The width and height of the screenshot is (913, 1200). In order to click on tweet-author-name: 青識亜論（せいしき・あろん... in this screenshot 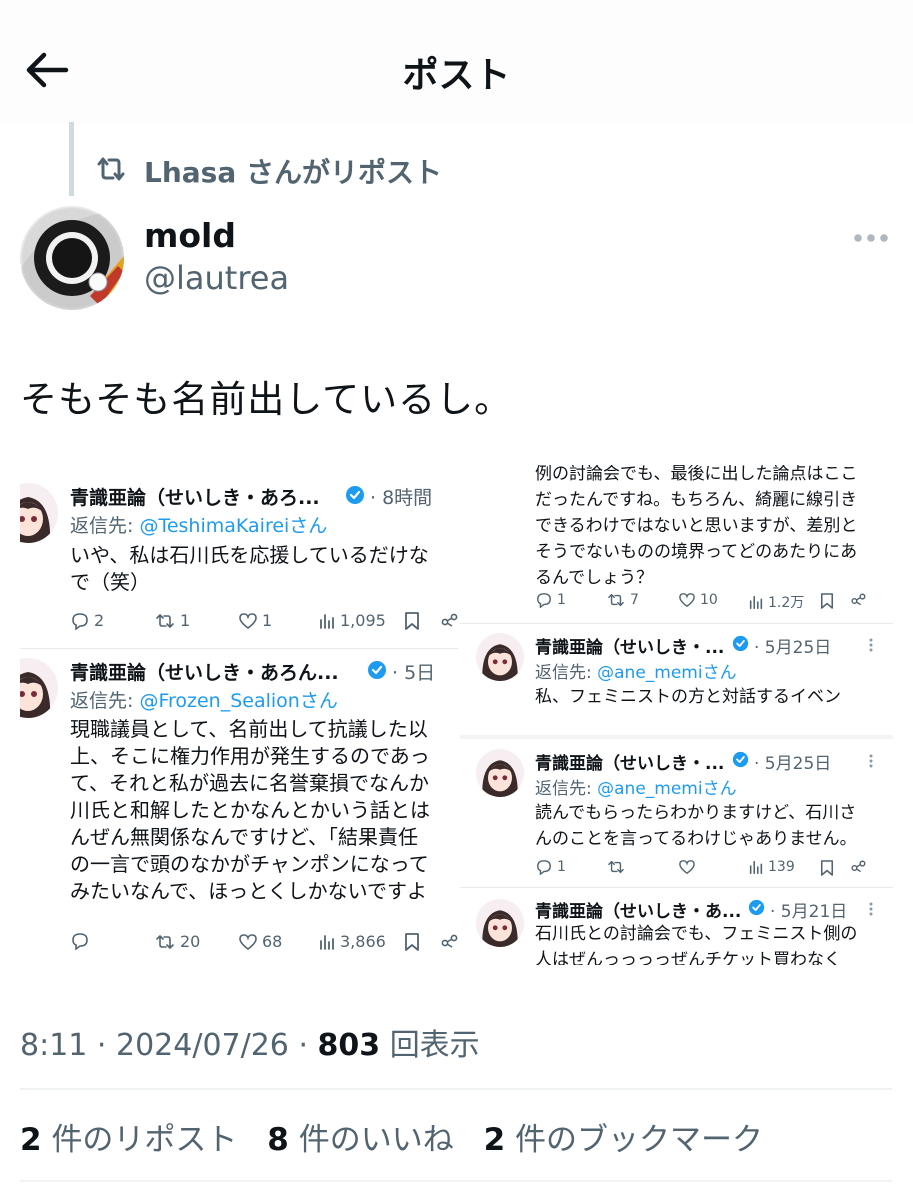, I will do `click(204, 673)`.